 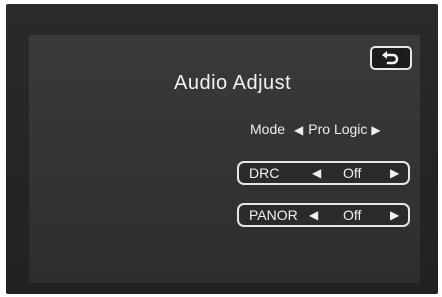 What do you see at coordinates (313, 215) in the screenshot?
I see `panor-left-arrow-icon: ◀` at bounding box center [313, 215].